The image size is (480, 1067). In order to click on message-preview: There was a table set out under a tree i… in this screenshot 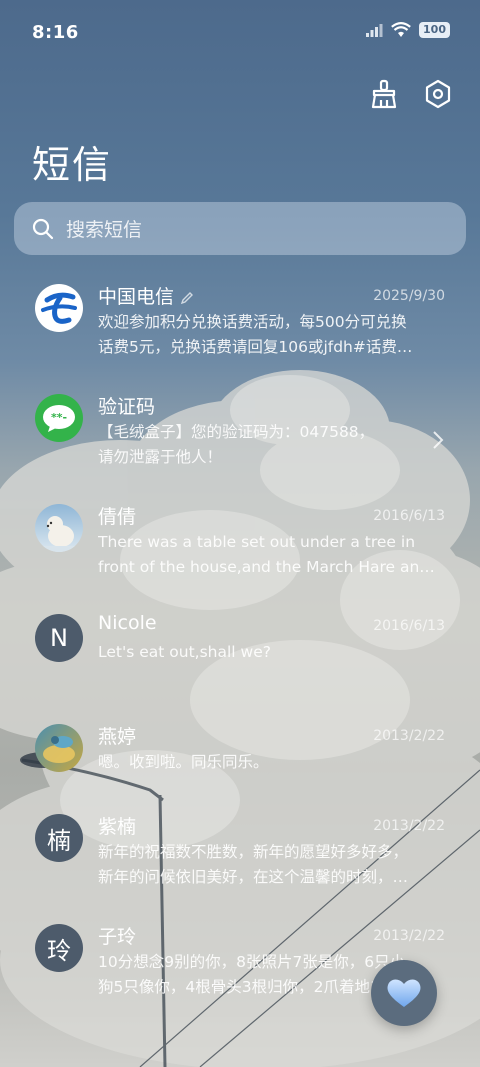, I will do `click(266, 554)`.